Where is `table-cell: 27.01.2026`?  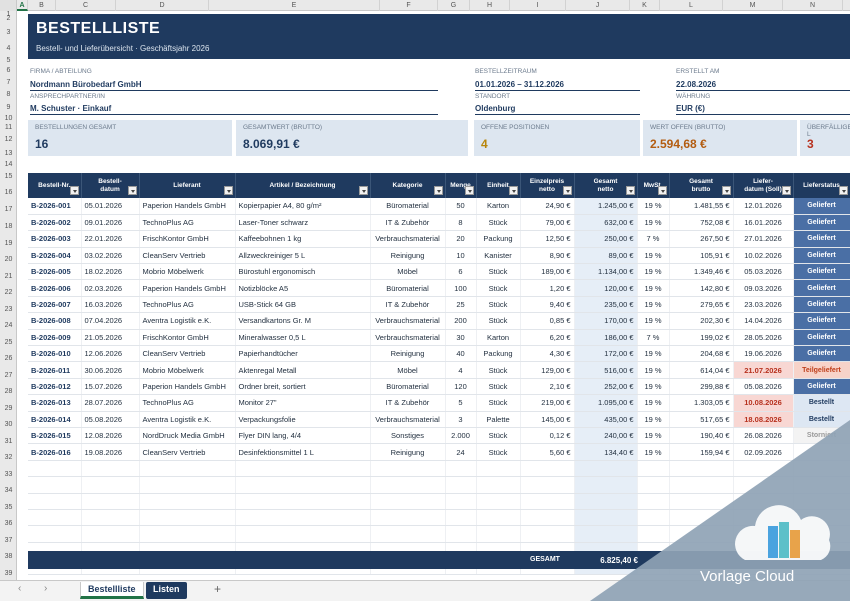 table-cell: 27.01.2026 is located at coordinates (763, 239).